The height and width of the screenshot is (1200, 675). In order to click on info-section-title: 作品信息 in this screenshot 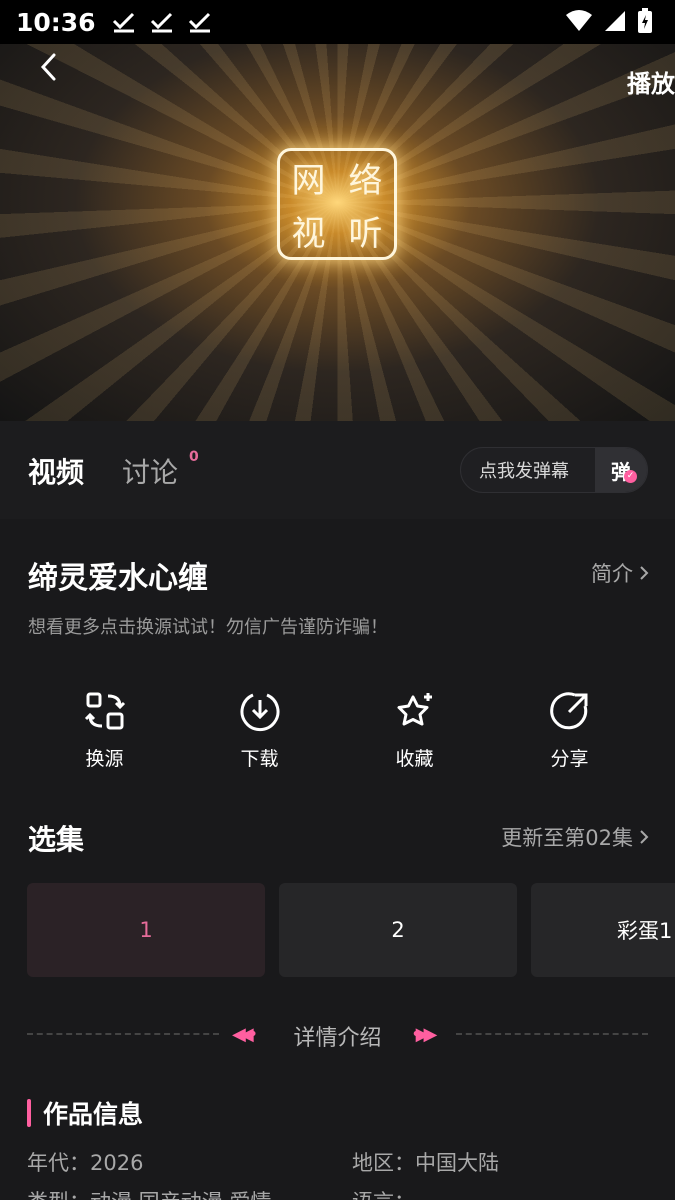, I will do `click(93, 1114)`.